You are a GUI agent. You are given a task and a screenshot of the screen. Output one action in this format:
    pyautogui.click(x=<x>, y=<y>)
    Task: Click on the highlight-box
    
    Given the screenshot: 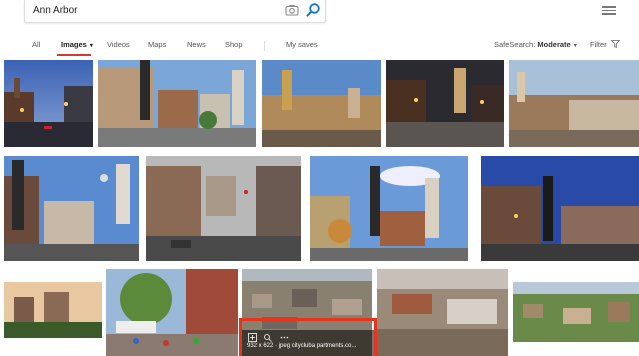 What is the action you would take?
    pyautogui.click(x=308, y=337)
    